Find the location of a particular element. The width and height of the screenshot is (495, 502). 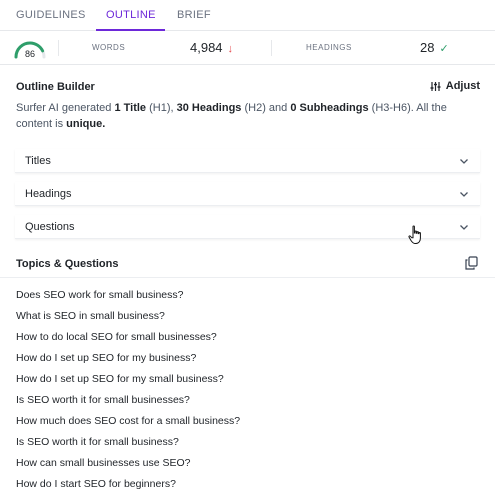

list-item: Does SEO work for small business? is located at coordinates (100, 295).